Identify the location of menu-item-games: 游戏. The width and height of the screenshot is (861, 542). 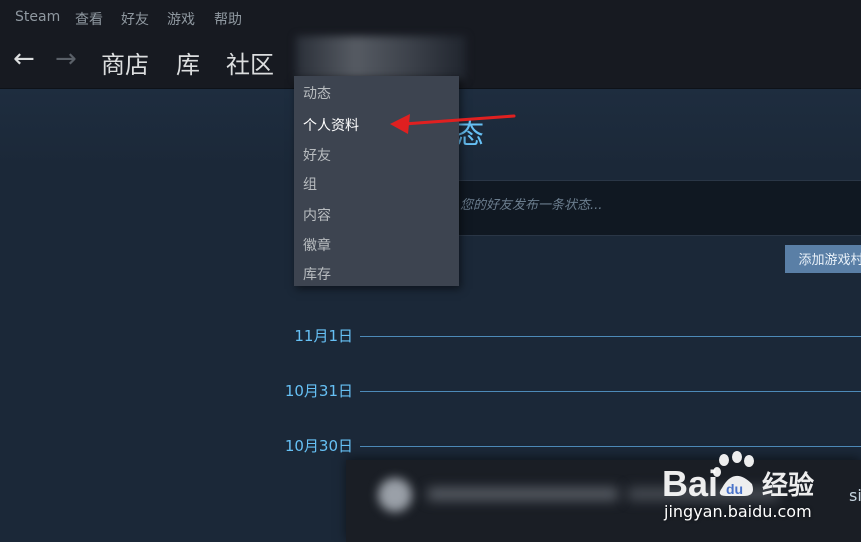
(181, 19).